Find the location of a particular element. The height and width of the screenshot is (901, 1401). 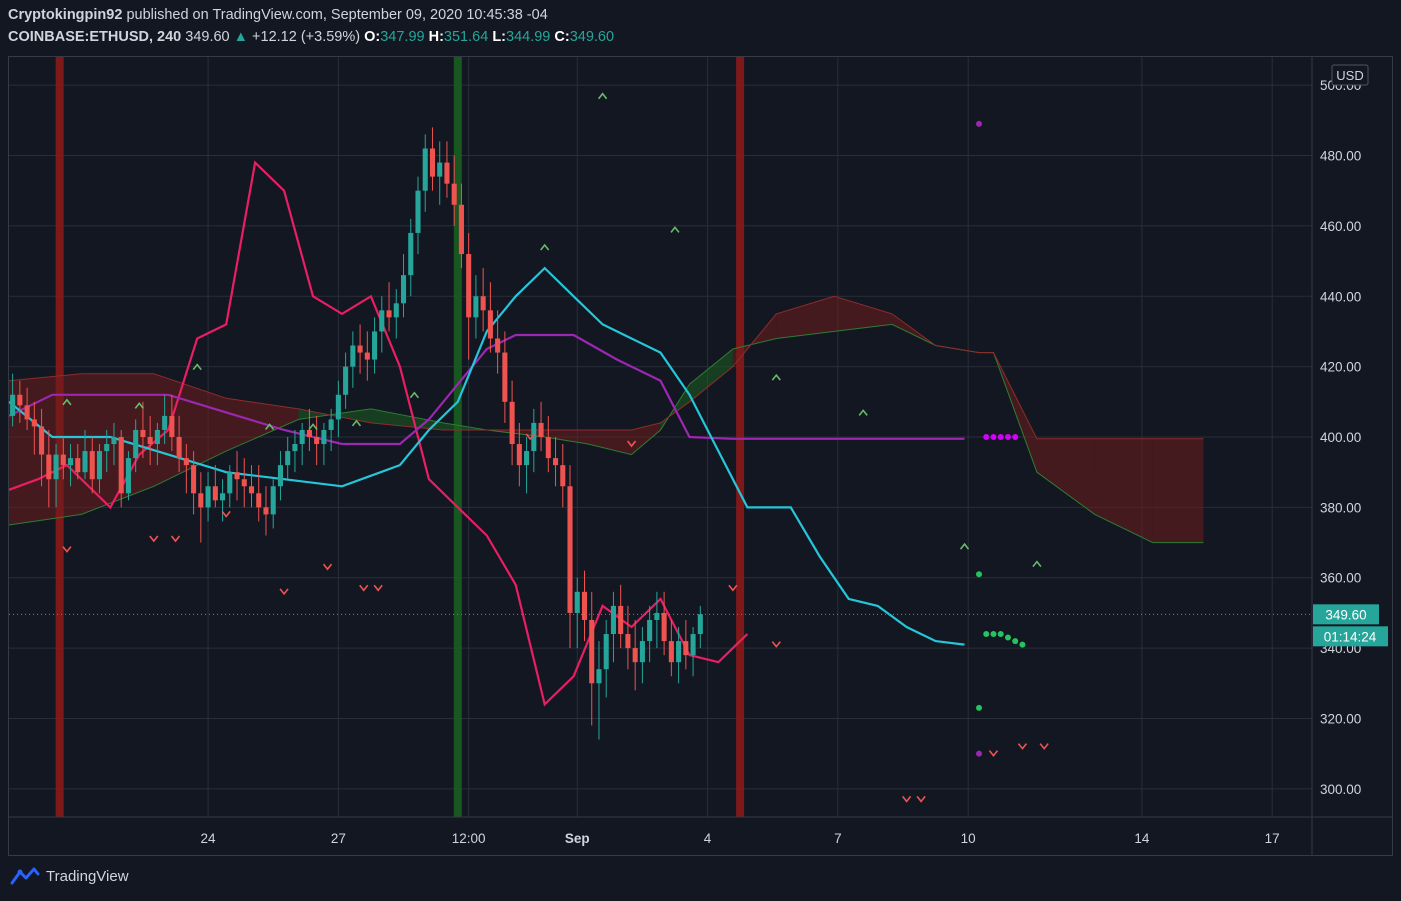

open-label: O: is located at coordinates (372, 37).